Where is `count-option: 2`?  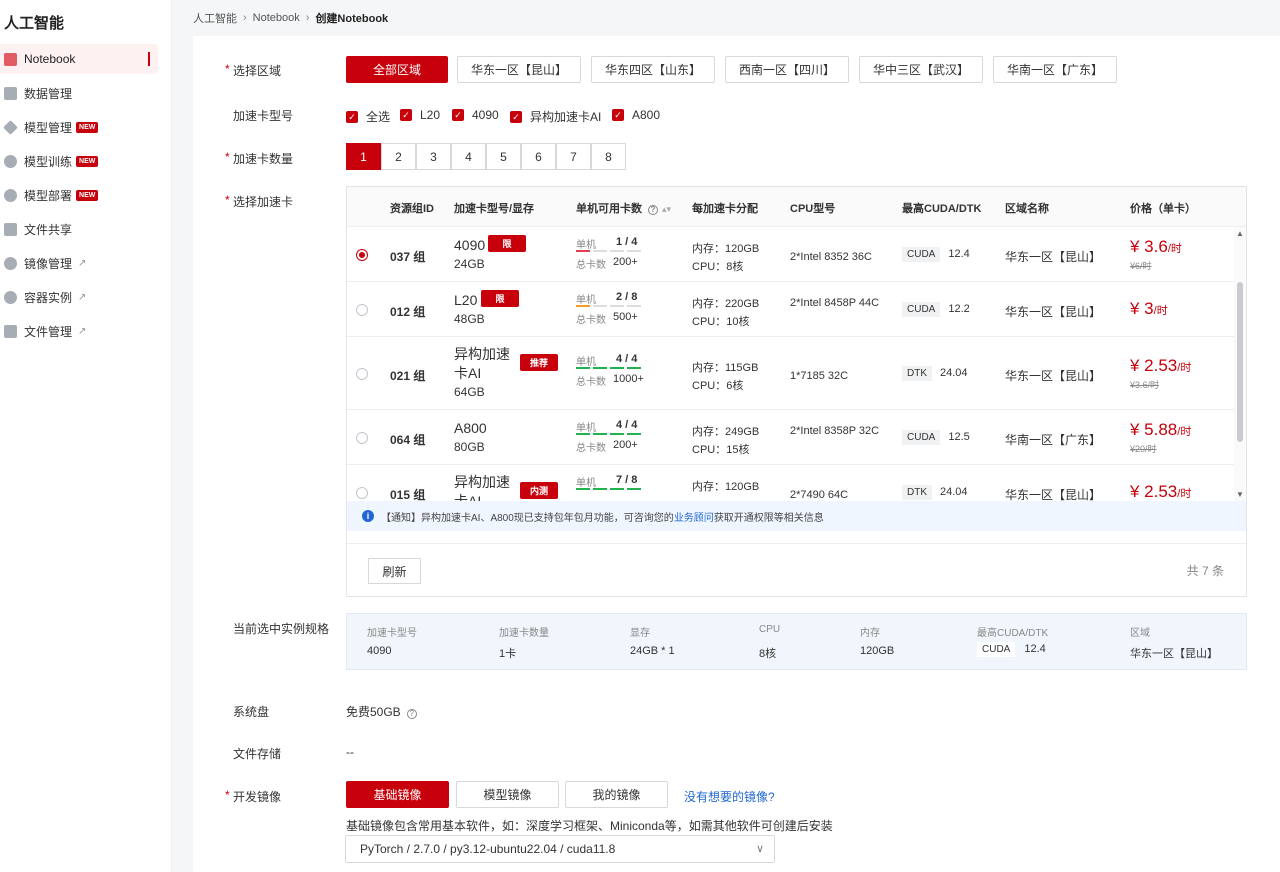 count-option: 2 is located at coordinates (398, 156).